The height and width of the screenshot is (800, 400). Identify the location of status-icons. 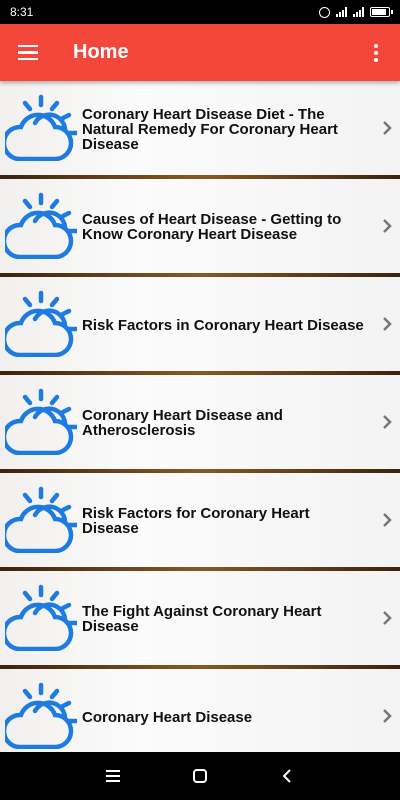
(356, 12).